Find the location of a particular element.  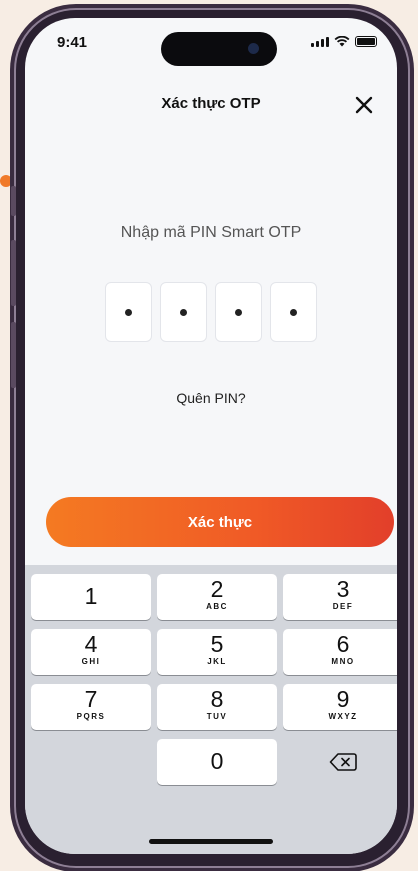

volume-down-button is located at coordinates (13, 355).